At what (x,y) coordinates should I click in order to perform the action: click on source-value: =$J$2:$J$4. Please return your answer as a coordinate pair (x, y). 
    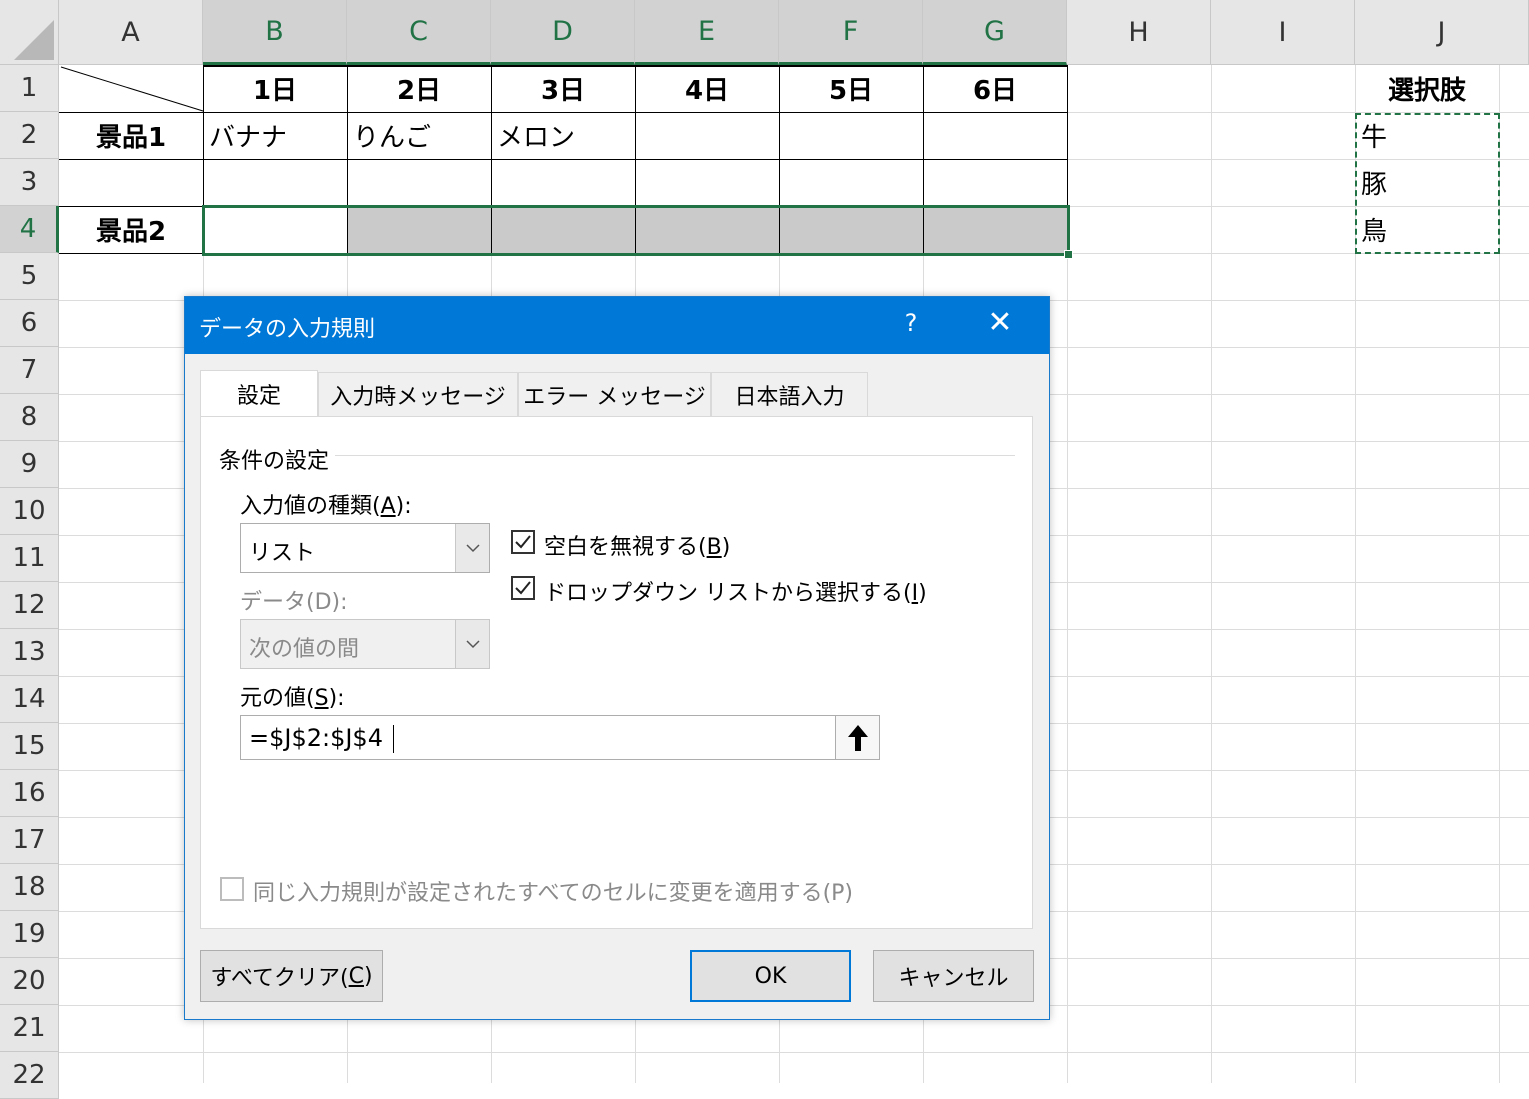
    Looking at the image, I should click on (316, 738).